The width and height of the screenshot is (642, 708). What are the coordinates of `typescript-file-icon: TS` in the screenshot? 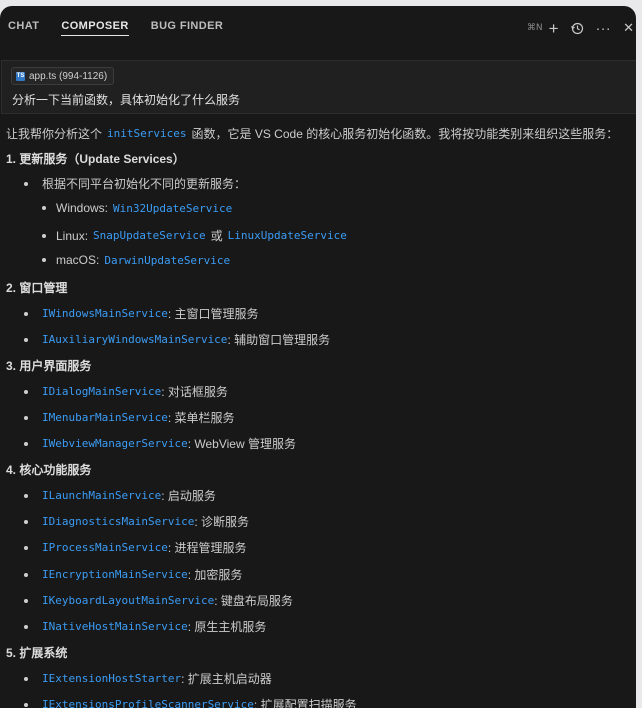 It's located at (20, 76).